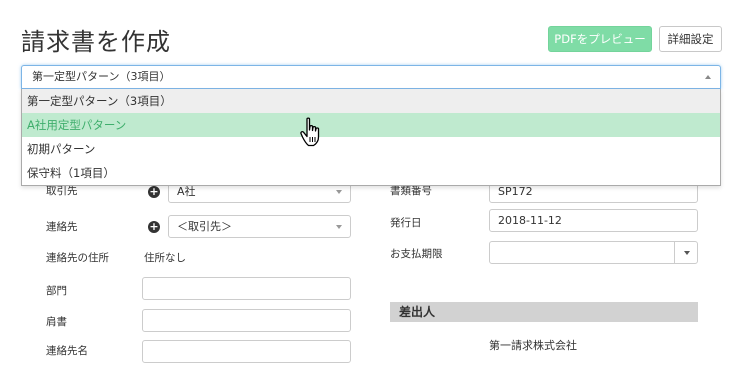 Image resolution: width=735 pixels, height=375 pixels. I want to click on contact-select: ＜取引先＞, so click(259, 226).